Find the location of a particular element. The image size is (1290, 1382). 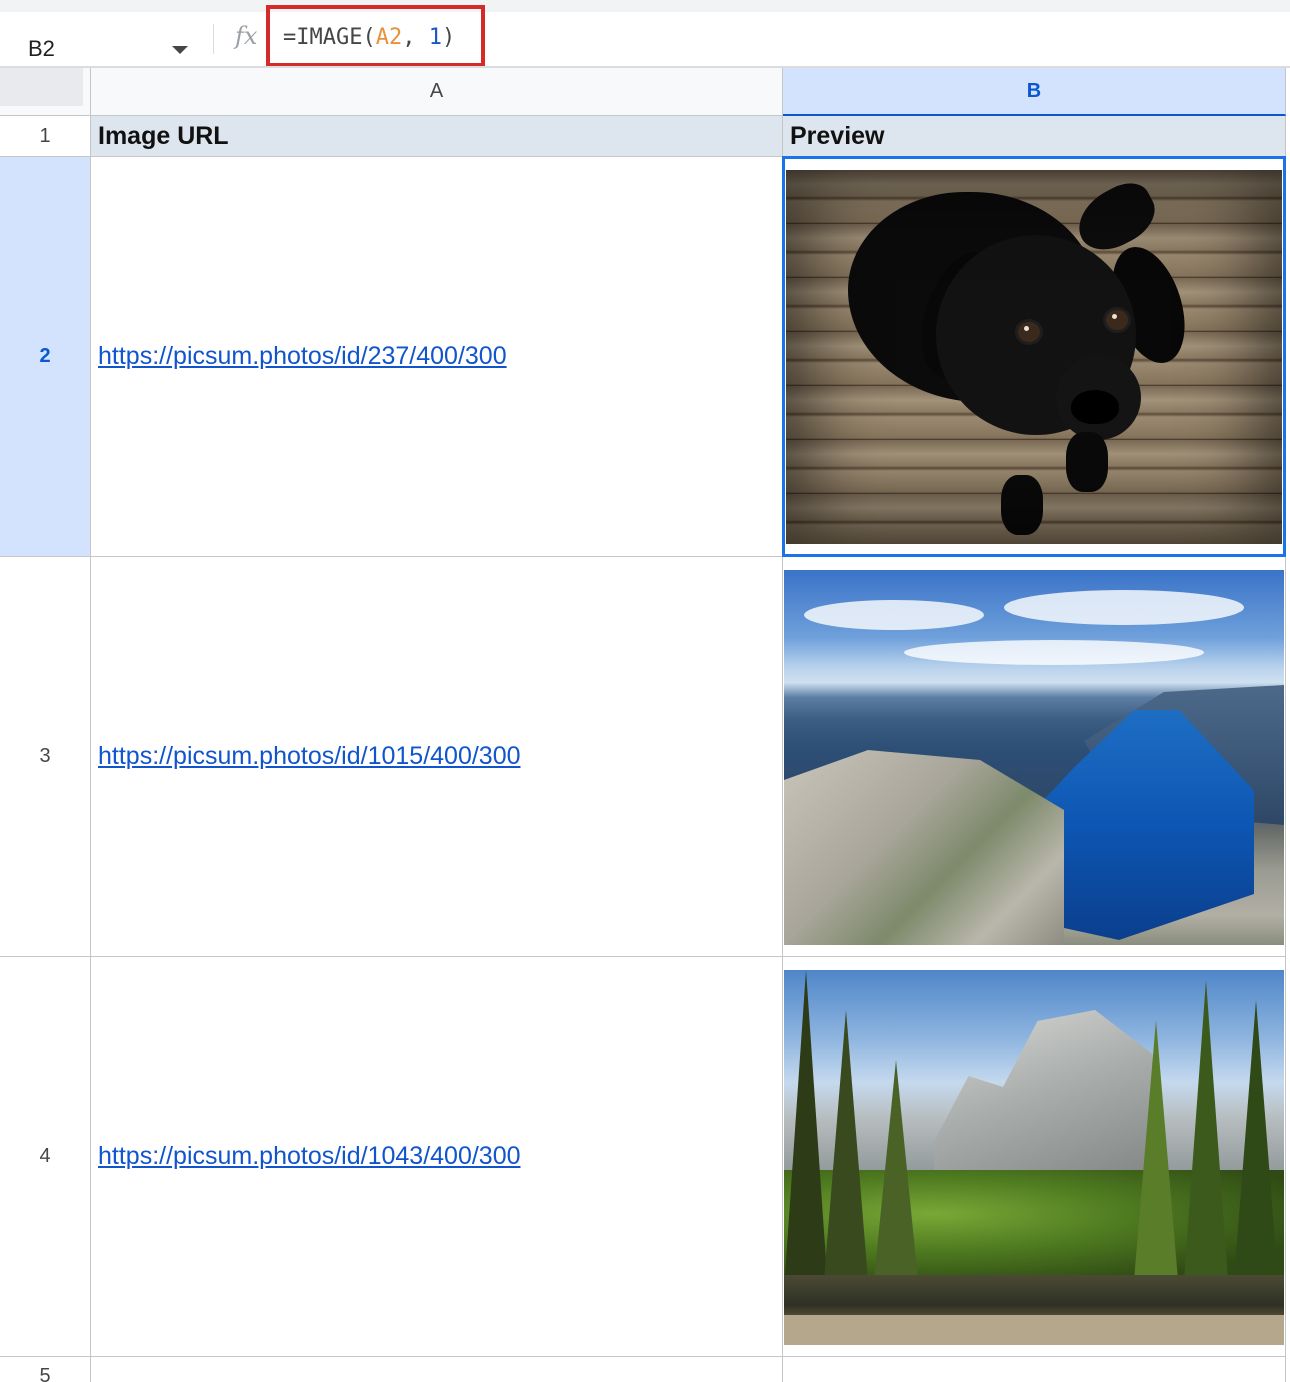

header-image-url: Image URL is located at coordinates (163, 135).